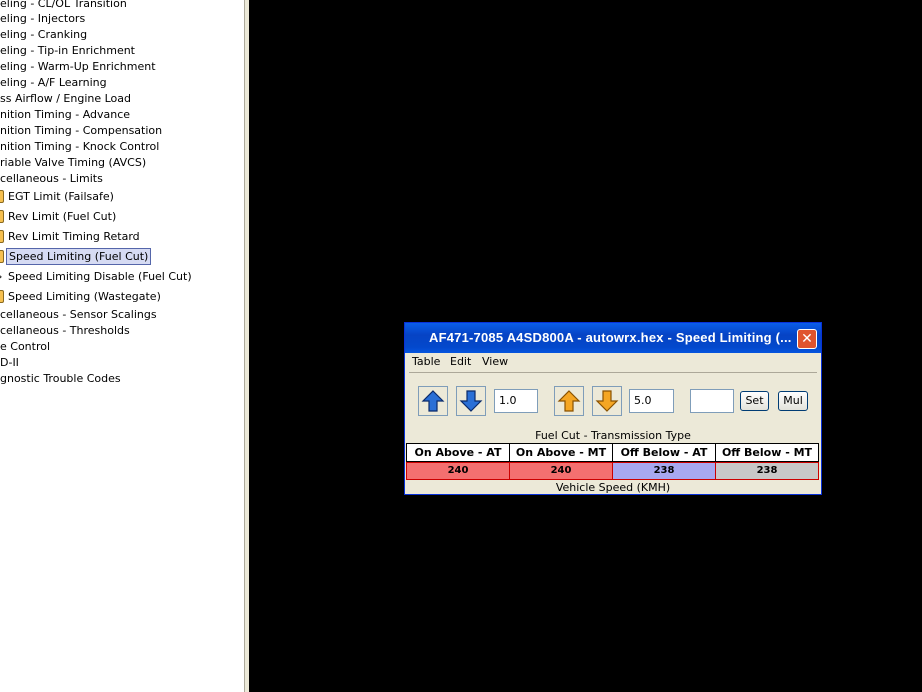 This screenshot has width=922, height=692. What do you see at coordinates (9, 363) in the screenshot?
I see `tree-item: D-II` at bounding box center [9, 363].